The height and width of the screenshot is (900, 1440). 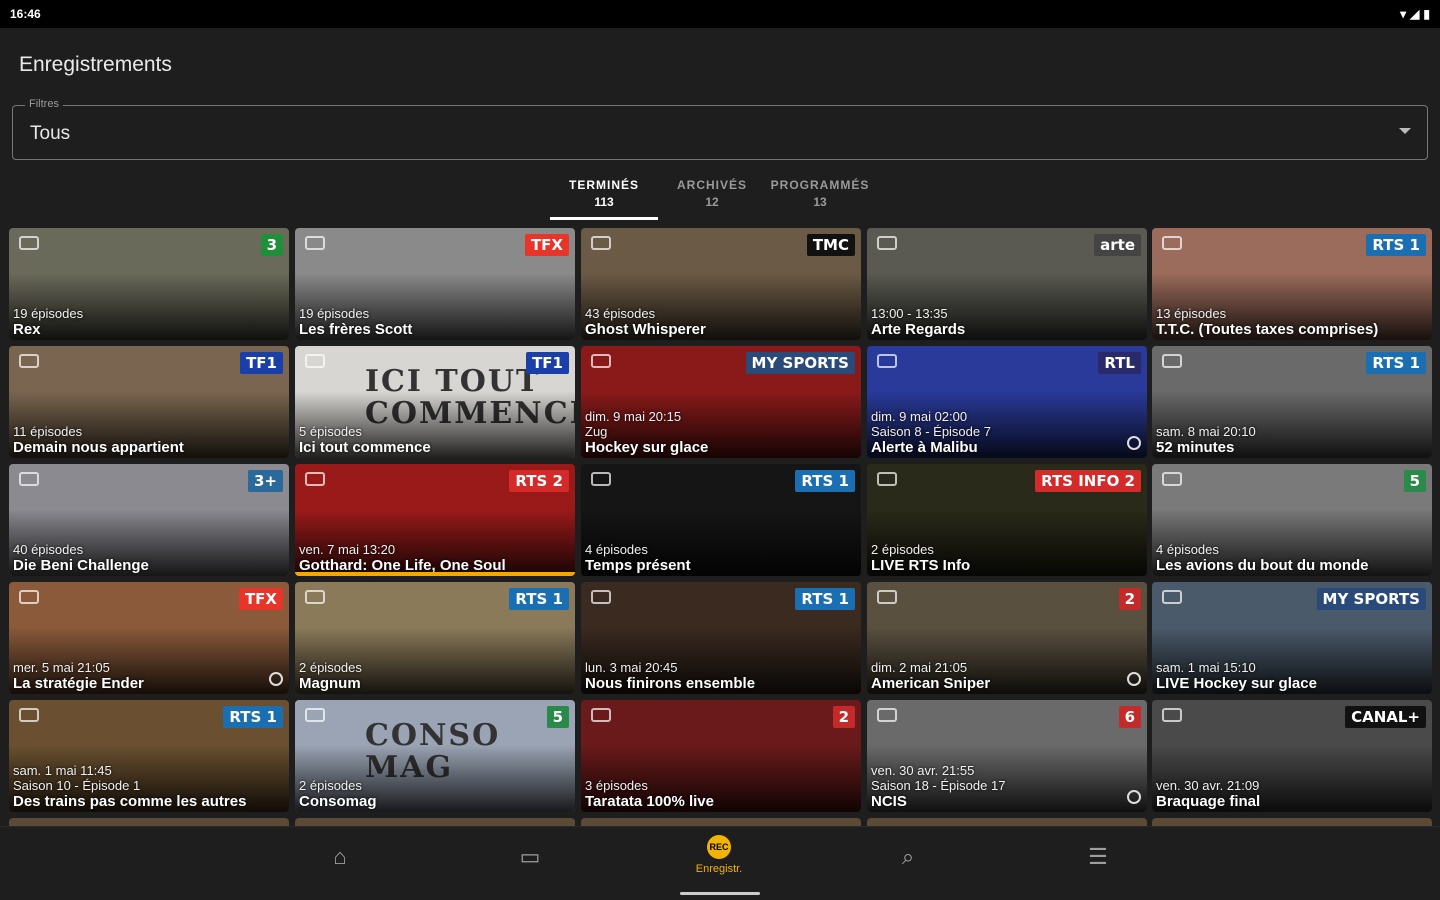 I want to click on card-meta: 13:00 - 13:35, so click(x=909, y=313).